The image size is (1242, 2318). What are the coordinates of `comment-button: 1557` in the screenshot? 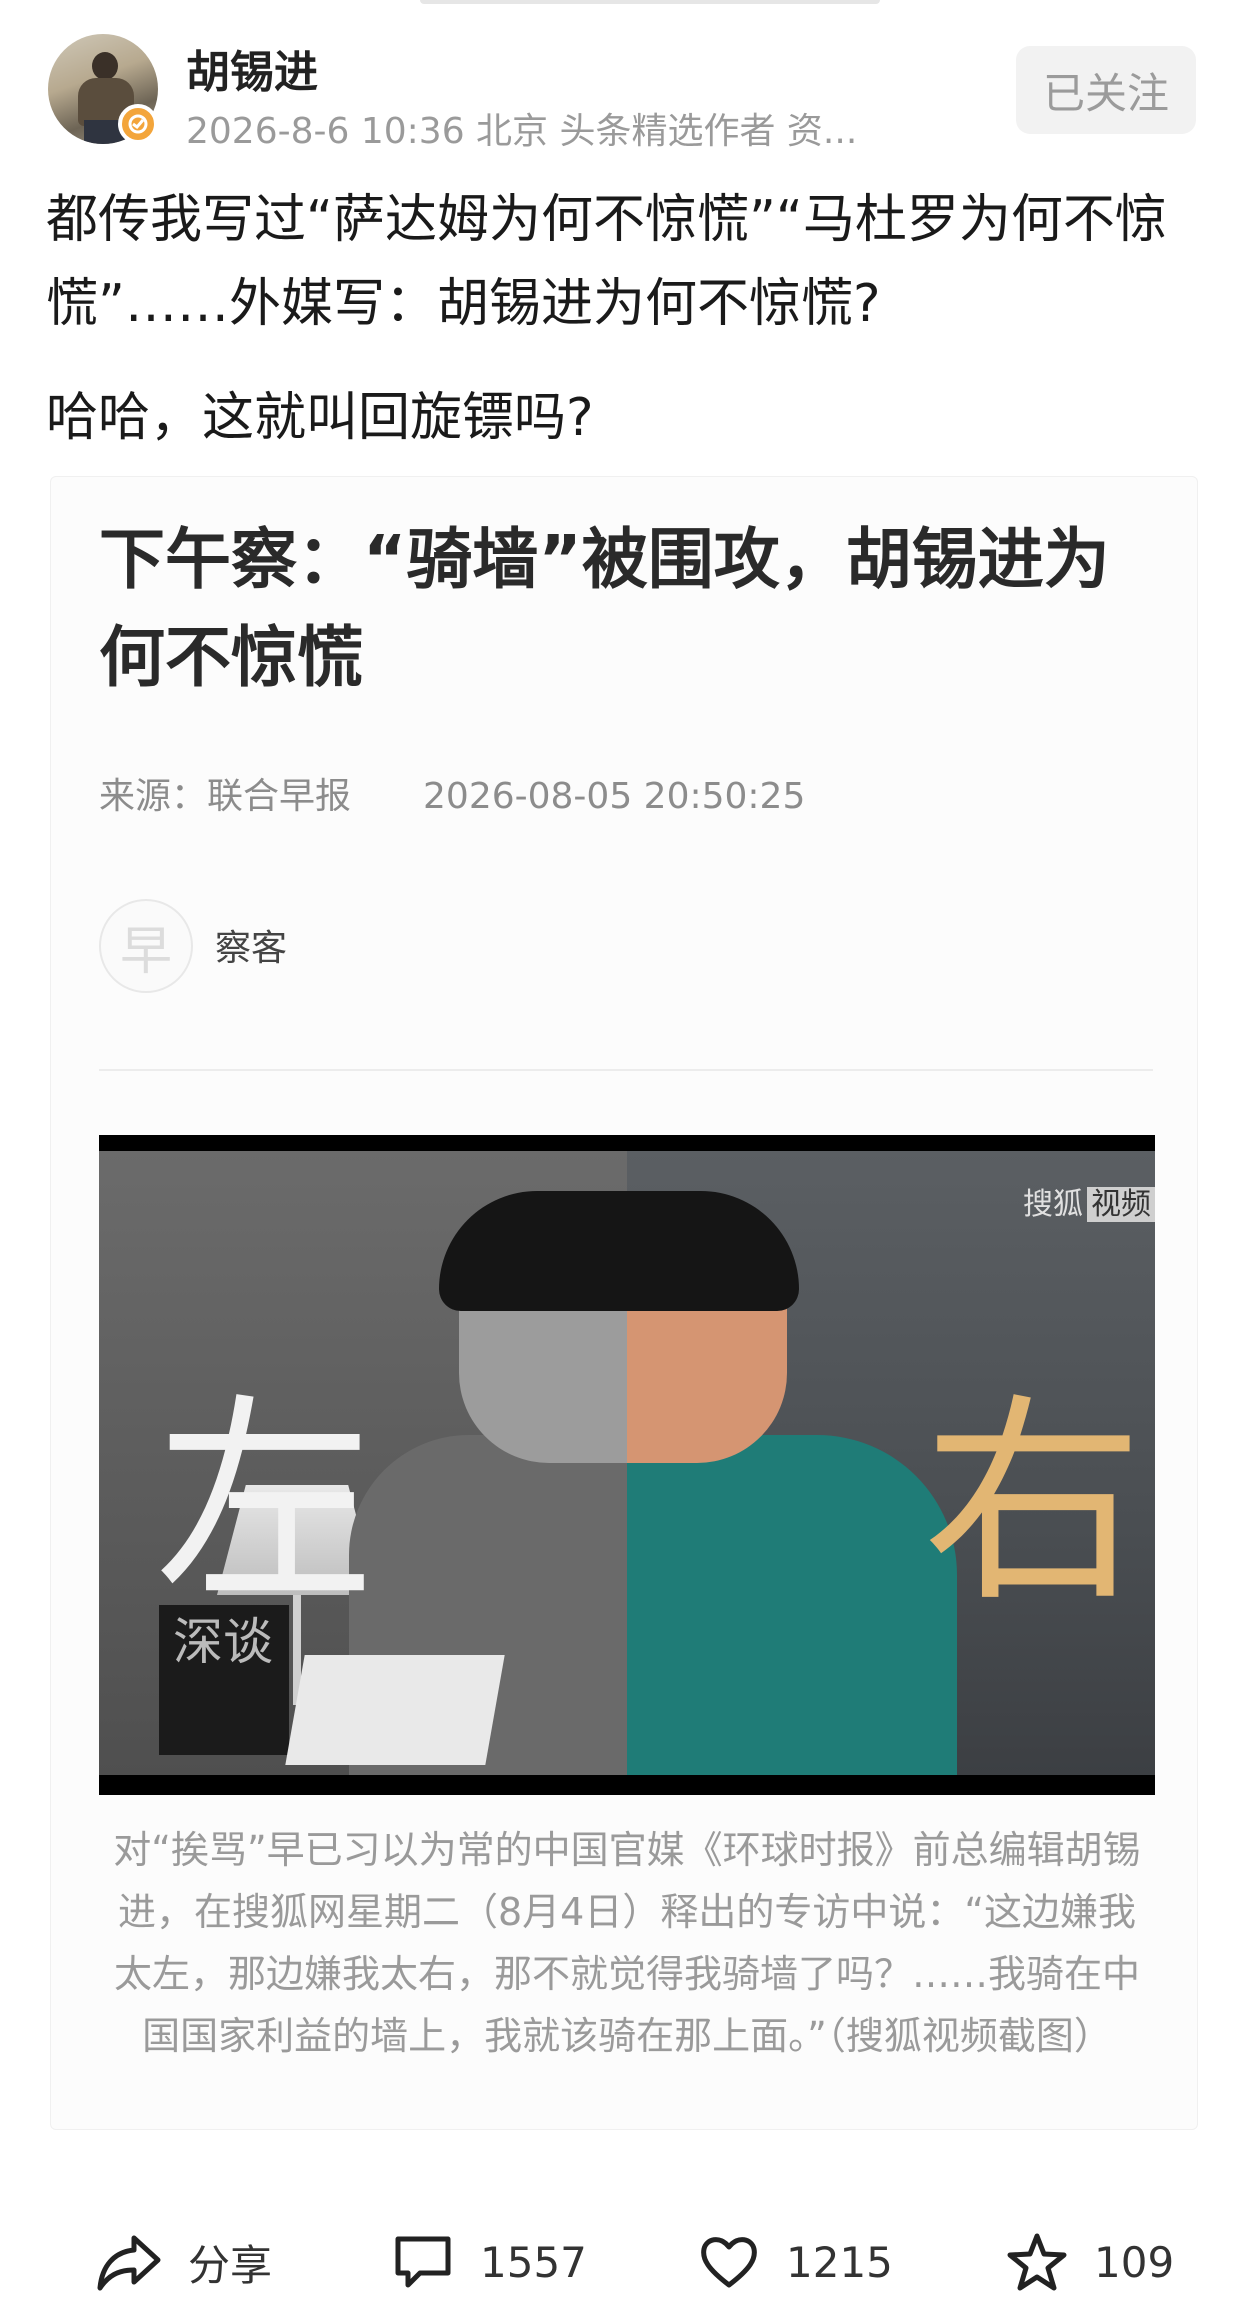 It's located at (489, 2262).